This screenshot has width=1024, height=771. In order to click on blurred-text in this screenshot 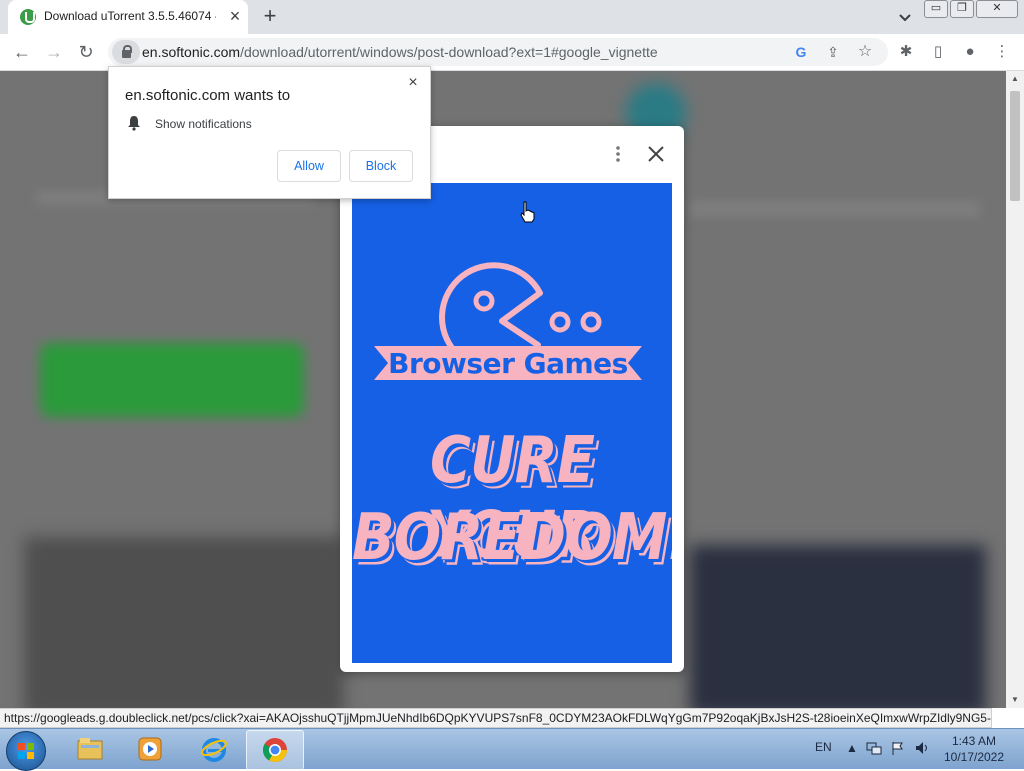, I will do `click(835, 209)`.